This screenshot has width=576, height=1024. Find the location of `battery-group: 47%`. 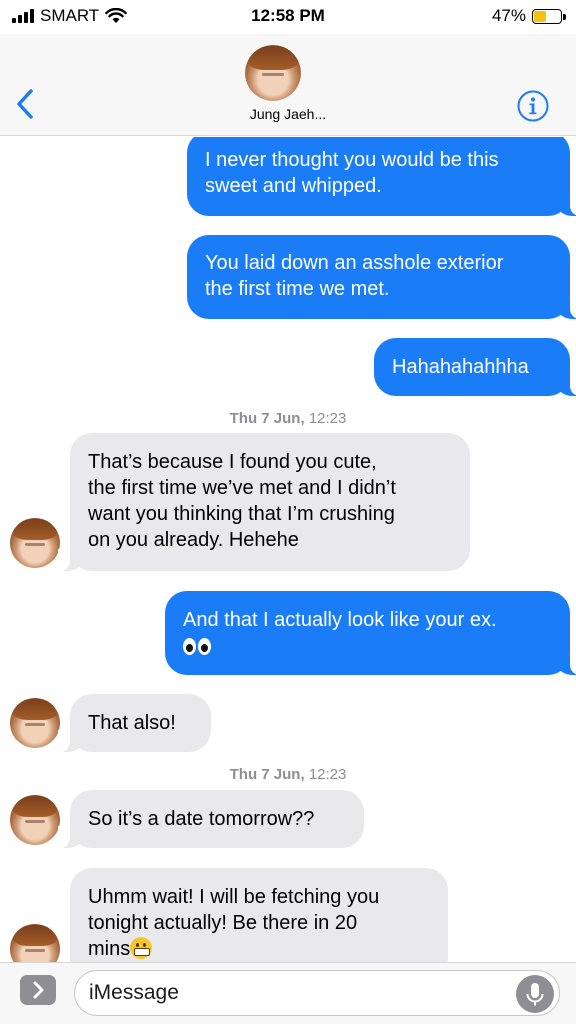

battery-group: 47% is located at coordinates (528, 16).